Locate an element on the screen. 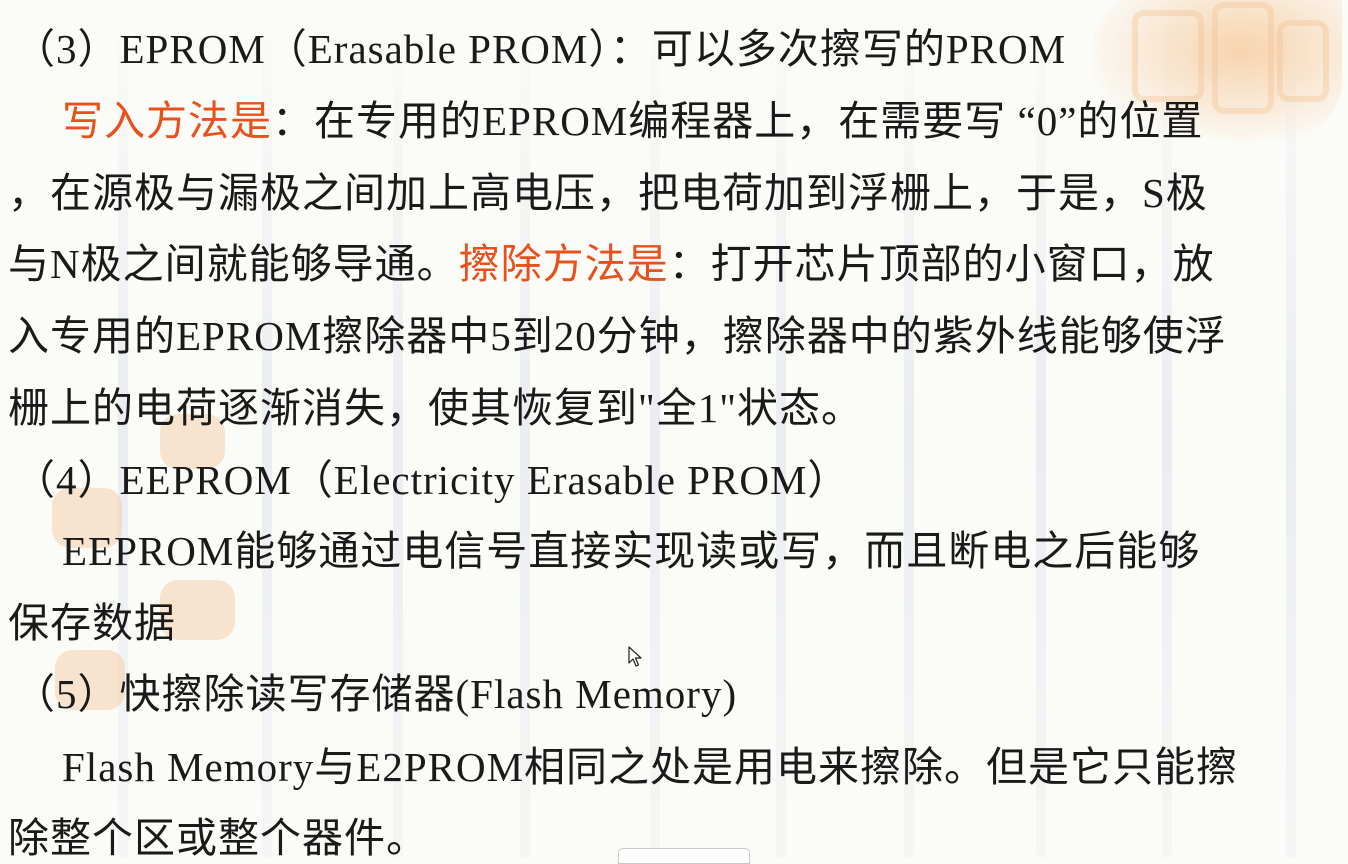  paragraph-line: 与N极之间就能够导通。擦除方法是：打开芯片顶部的小窗口，放 is located at coordinates (611, 264).